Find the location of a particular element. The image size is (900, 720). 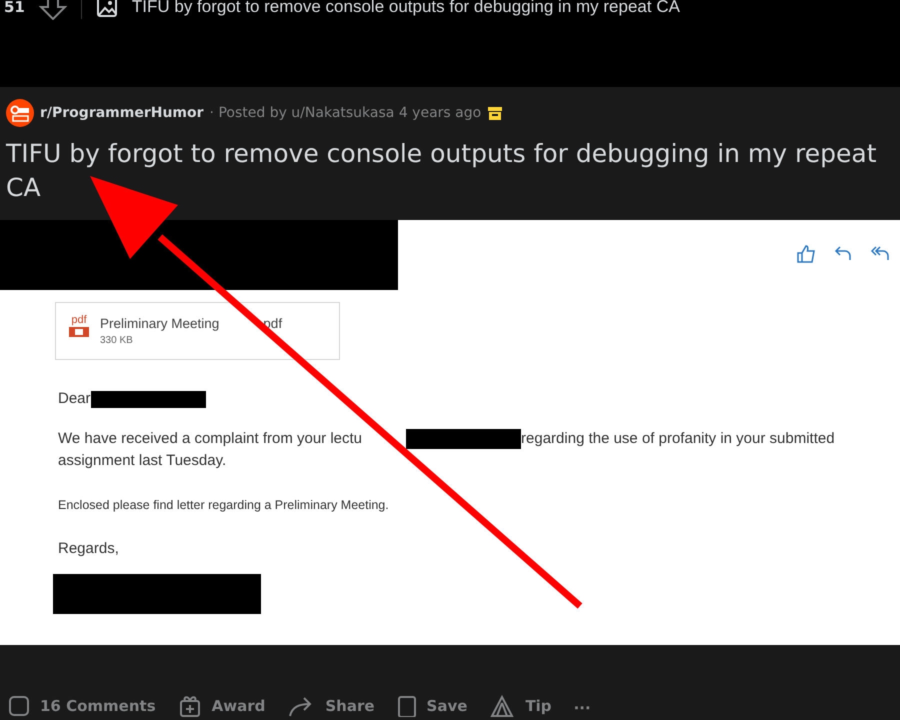

body-text: regarding the use of profanity in your submitted is located at coordinates (678, 439).